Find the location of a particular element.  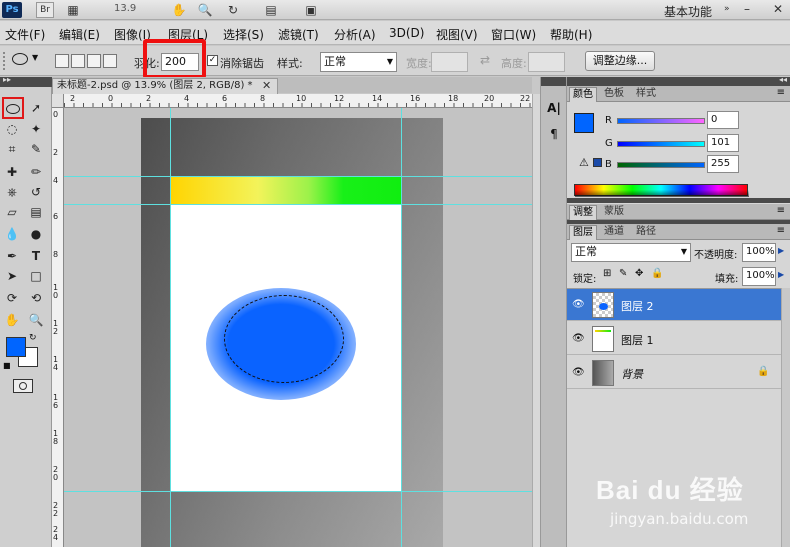

style-select: 正常 ▼ is located at coordinates (358, 62).